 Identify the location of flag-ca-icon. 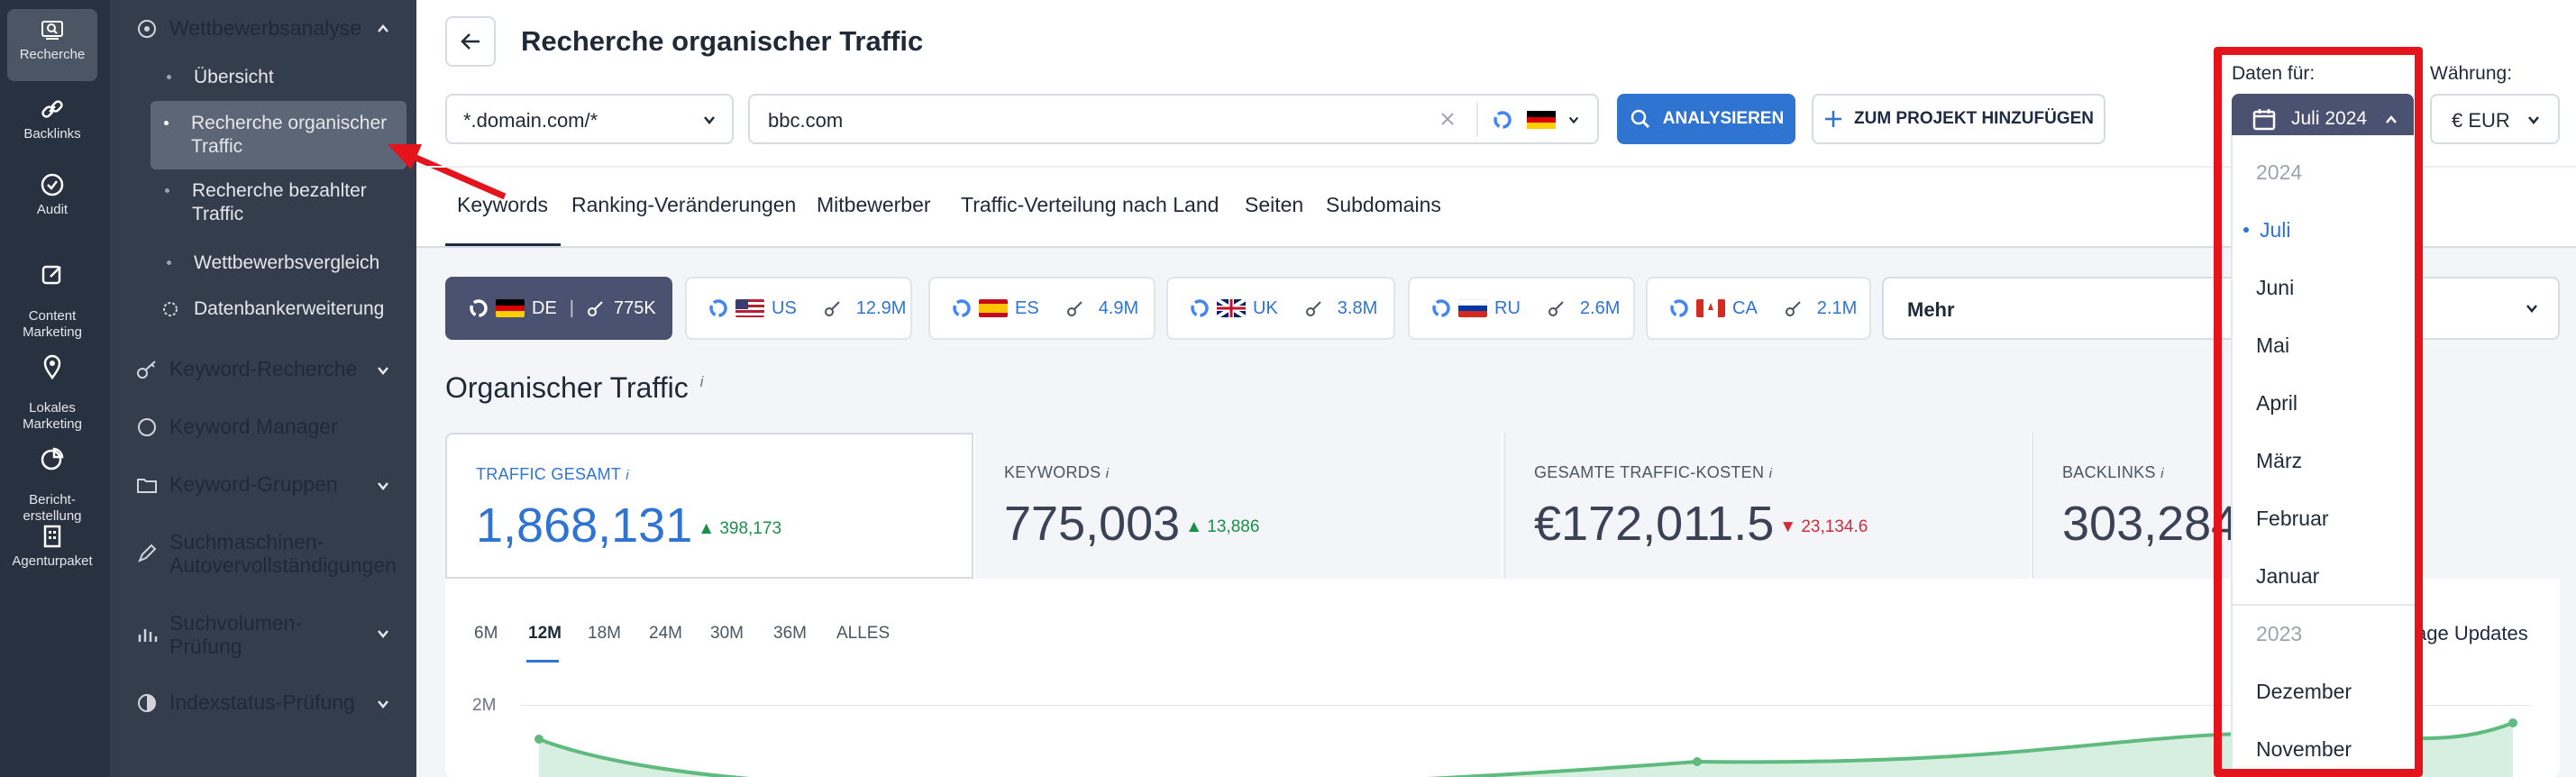
(1710, 308).